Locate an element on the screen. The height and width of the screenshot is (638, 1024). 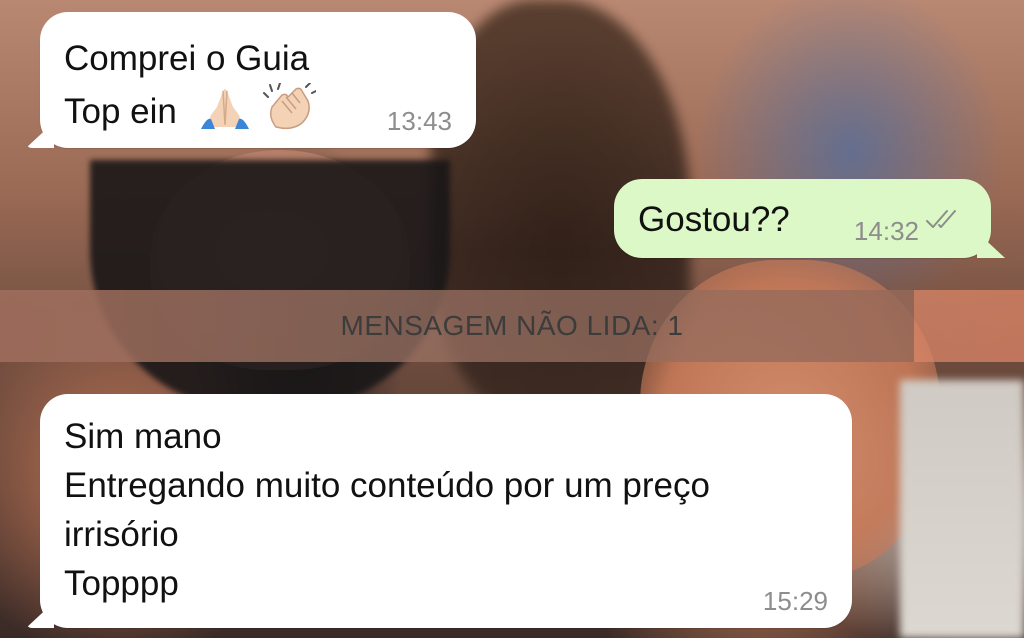
message-text-line: irrisório is located at coordinates (121, 534).